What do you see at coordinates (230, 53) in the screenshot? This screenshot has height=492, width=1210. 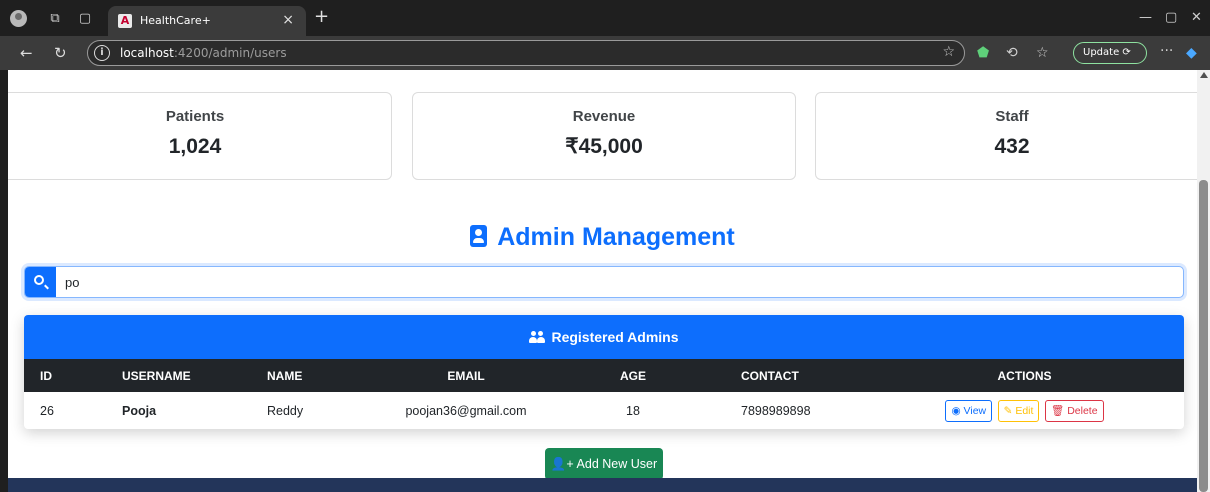 I see `url-path: :4200/admin/users` at bounding box center [230, 53].